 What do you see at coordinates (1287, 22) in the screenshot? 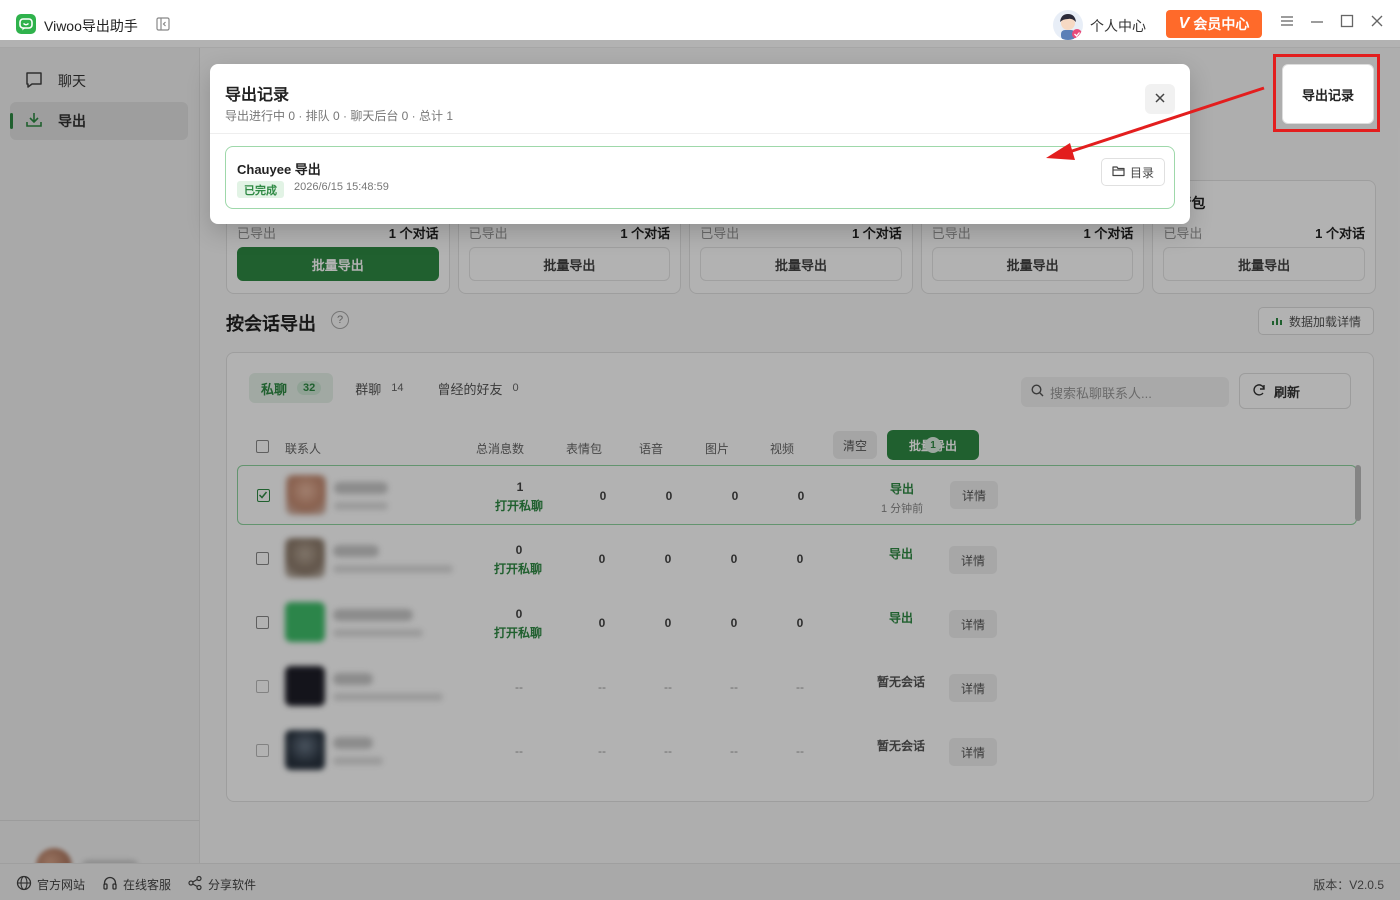
I see `menu-icon` at bounding box center [1287, 22].